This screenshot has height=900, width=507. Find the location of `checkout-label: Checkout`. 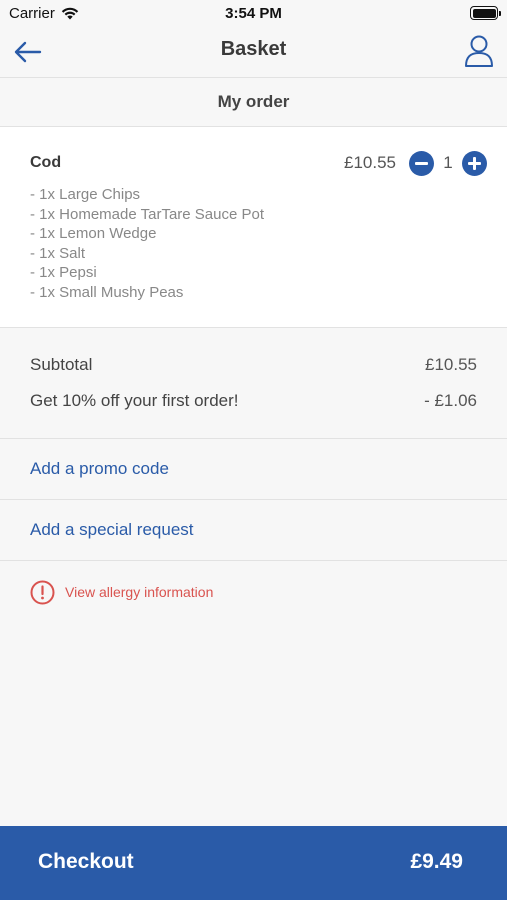

checkout-label: Checkout is located at coordinates (86, 861).